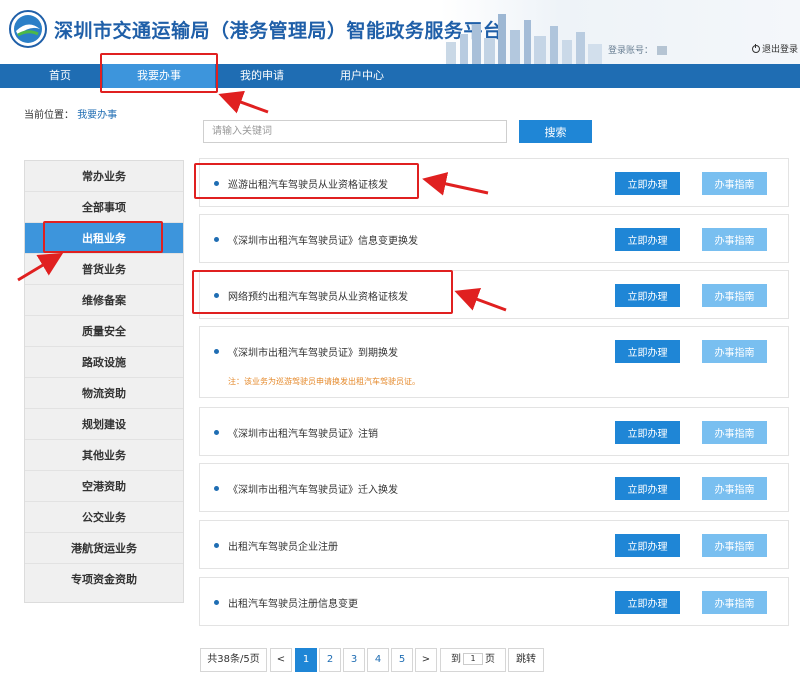  I want to click on main-nav: 首页 我要办事 我的申请 用户中心, so click(400, 76).